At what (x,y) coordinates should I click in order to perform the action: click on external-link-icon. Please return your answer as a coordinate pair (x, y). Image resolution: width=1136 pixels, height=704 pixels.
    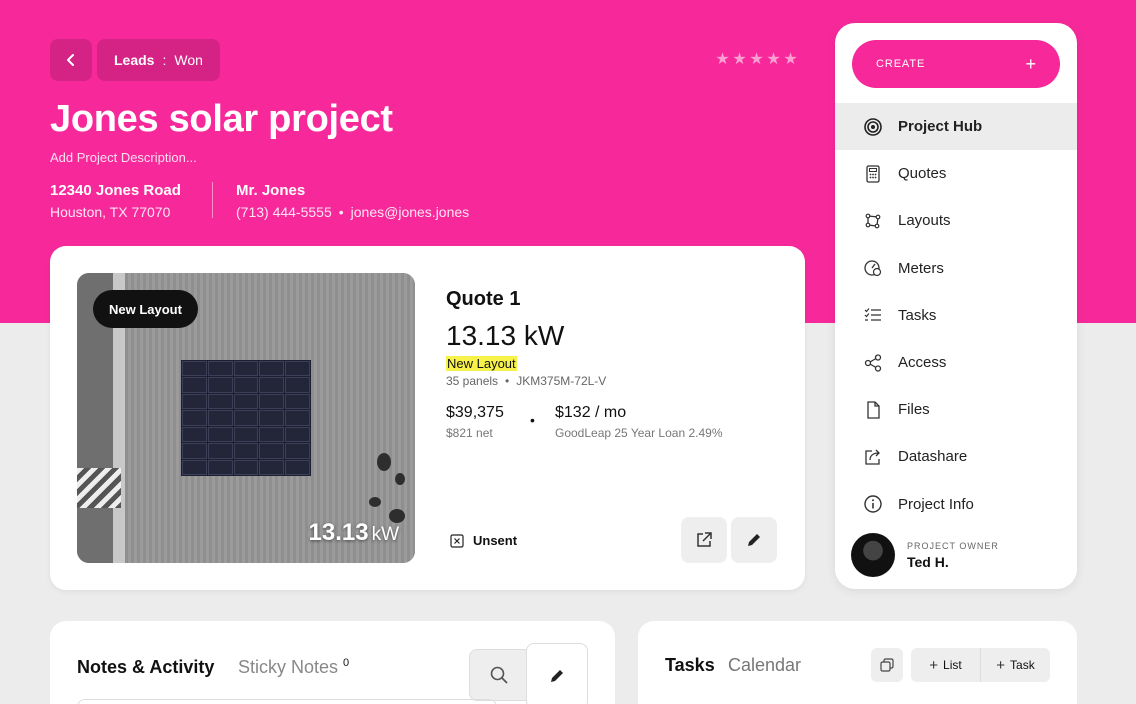
    Looking at the image, I should click on (704, 539).